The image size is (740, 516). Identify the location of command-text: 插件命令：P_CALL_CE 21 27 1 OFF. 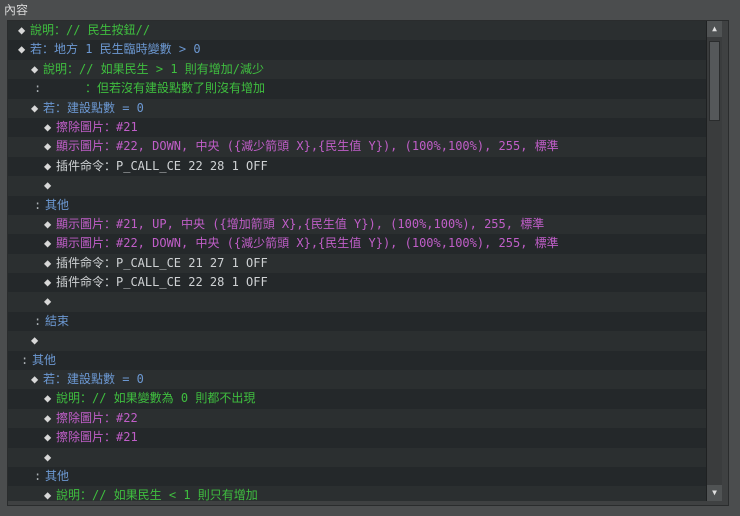
(162, 262).